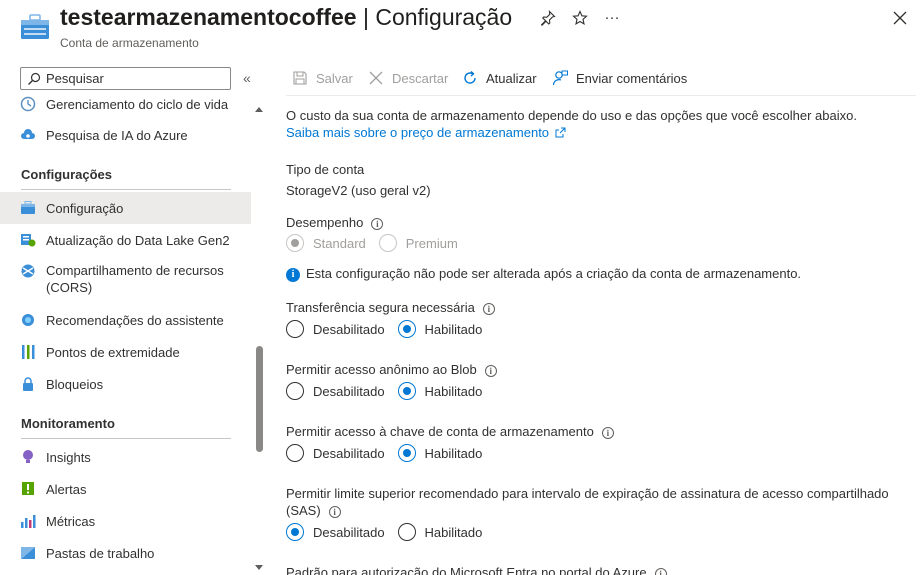 This screenshot has width=920, height=575. What do you see at coordinates (601, 95) in the screenshot?
I see `toolbar-divider` at bounding box center [601, 95].